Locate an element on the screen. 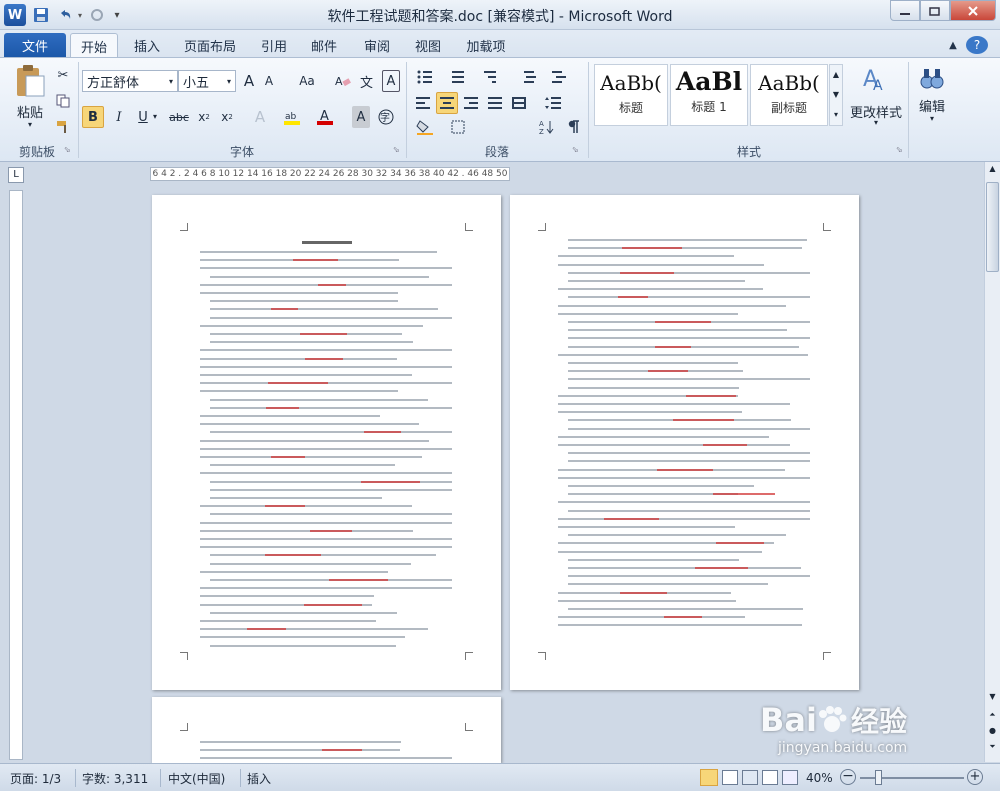 This screenshot has height=791, width=1000. change-case-button: Aa is located at coordinates (307, 81).